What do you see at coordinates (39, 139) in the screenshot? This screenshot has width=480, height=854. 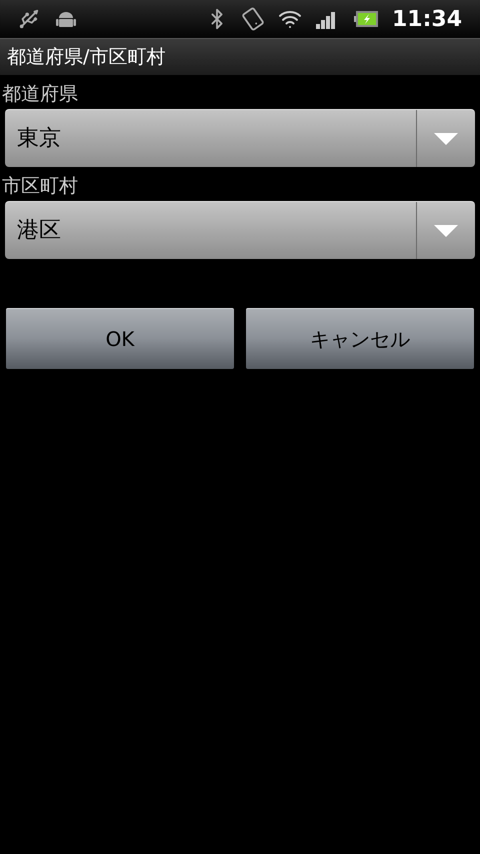 I see `dropdown-value: 東京` at bounding box center [39, 139].